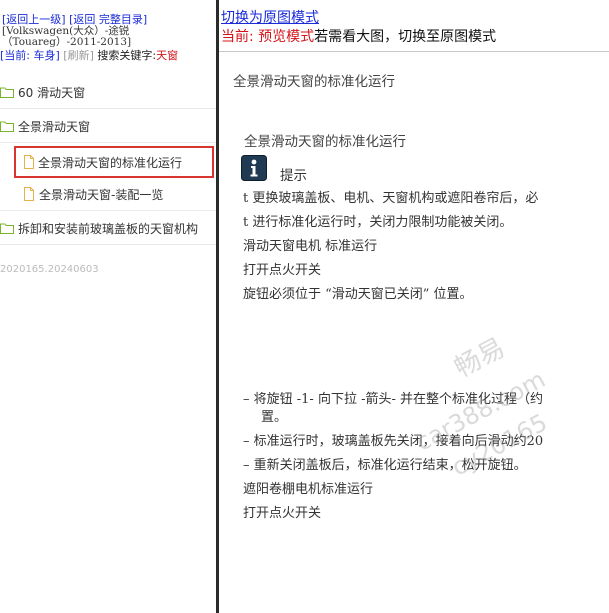  I want to click on text-line: 遮阳卷棚电机标准运行, so click(308, 489).